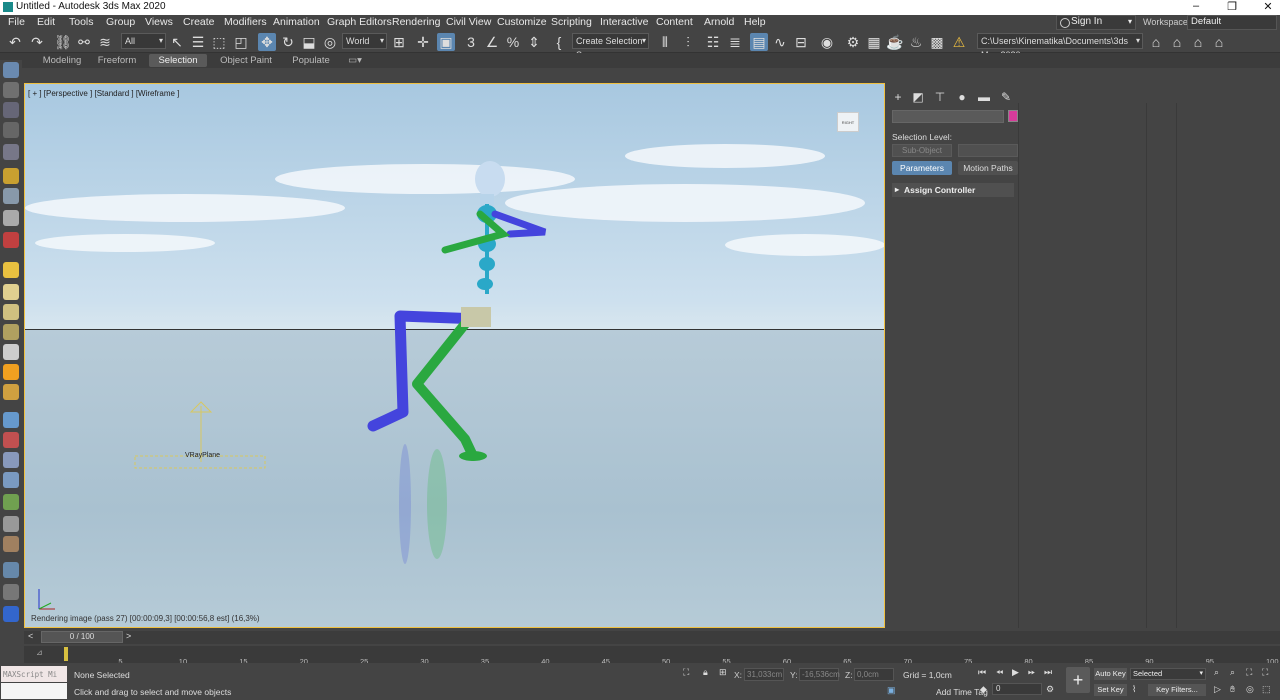 The image size is (1280, 700). What do you see at coordinates (11, 176) in the screenshot?
I see `light-icon` at bounding box center [11, 176].